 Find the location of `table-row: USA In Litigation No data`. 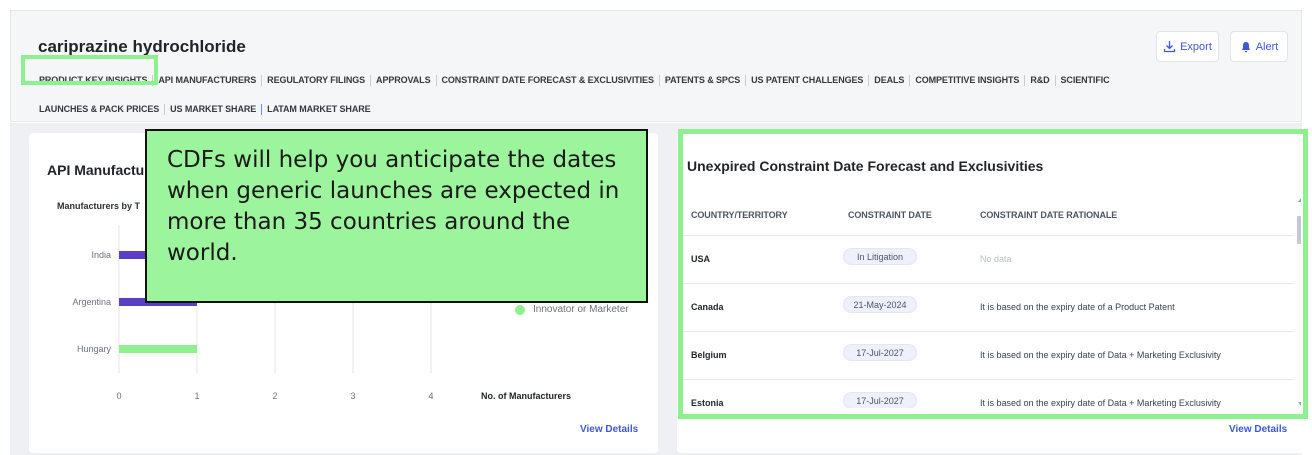

table-row: USA In Litigation No data is located at coordinates (986, 260).